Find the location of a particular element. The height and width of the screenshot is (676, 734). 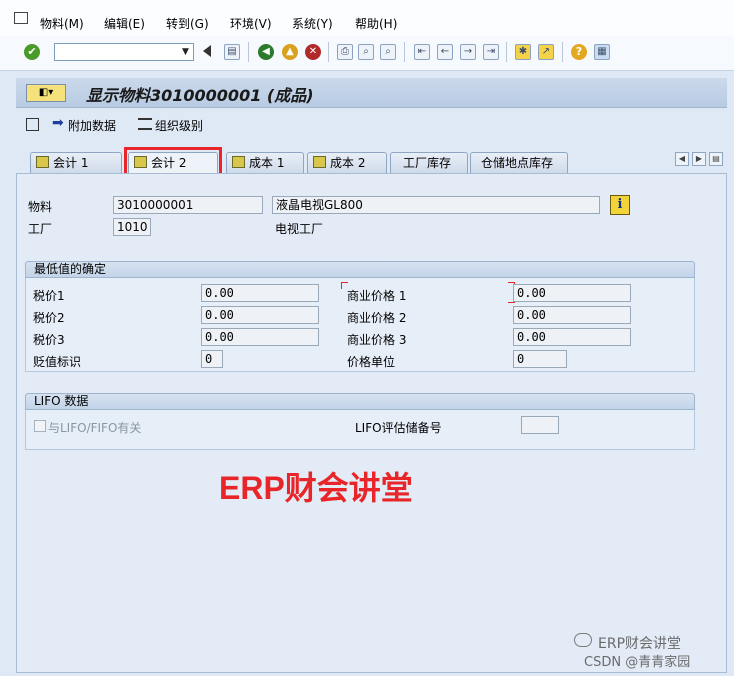

menu-goto: 转到(G) is located at coordinates (187, 23).